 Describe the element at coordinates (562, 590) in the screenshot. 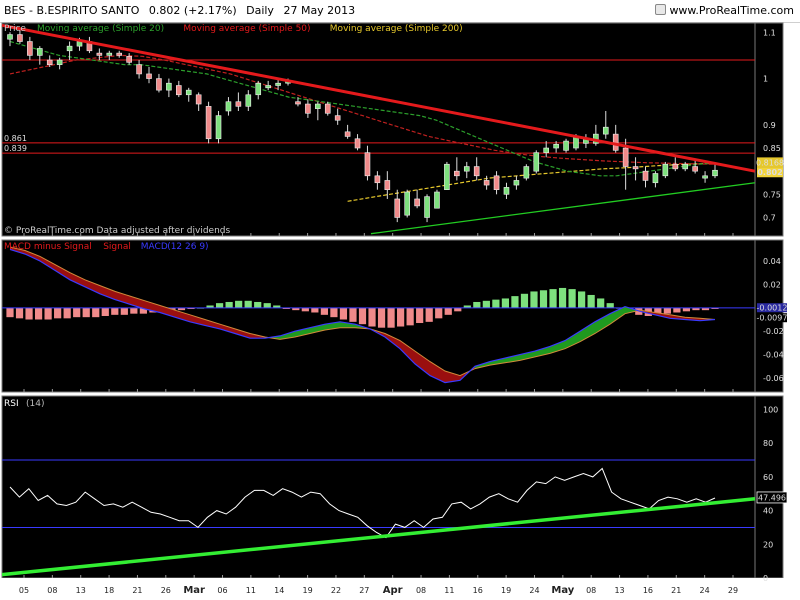

I see `x-tick-label: May` at that location.